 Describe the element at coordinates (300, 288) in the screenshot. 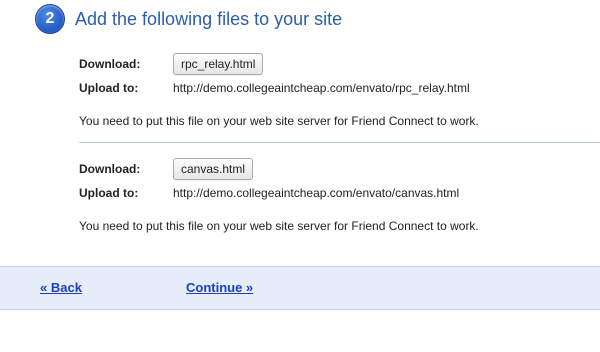

I see `footer-nav-bar: « Back Continue »` at that location.